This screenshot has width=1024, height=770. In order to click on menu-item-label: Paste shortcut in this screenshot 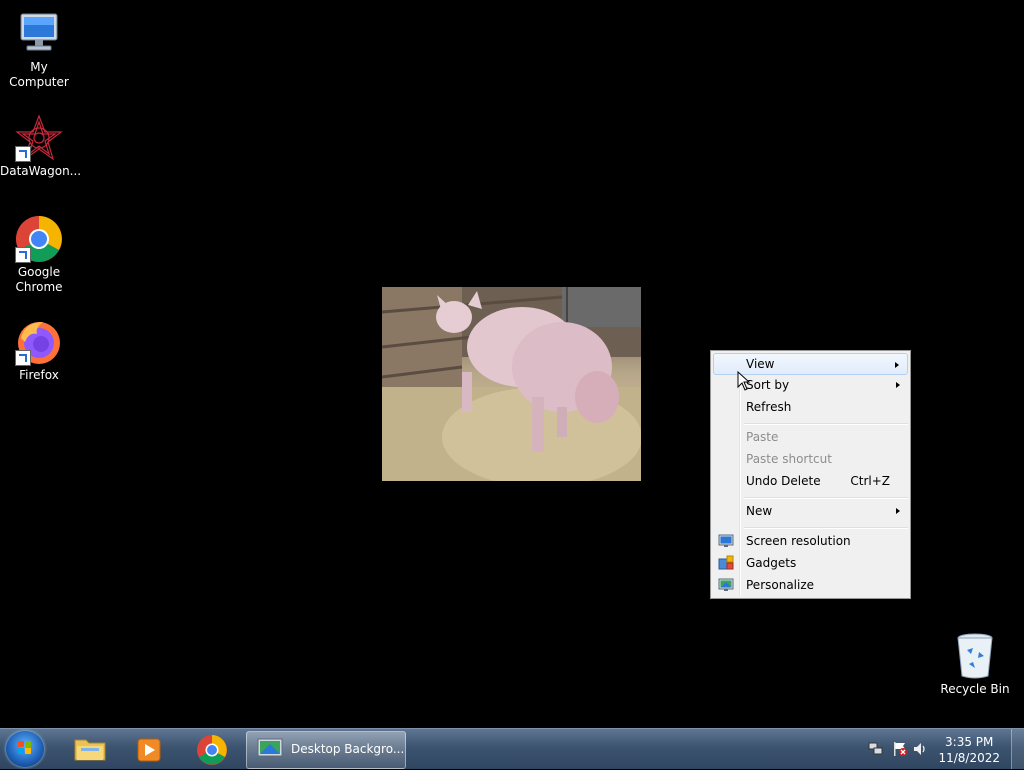, I will do `click(789, 459)`.